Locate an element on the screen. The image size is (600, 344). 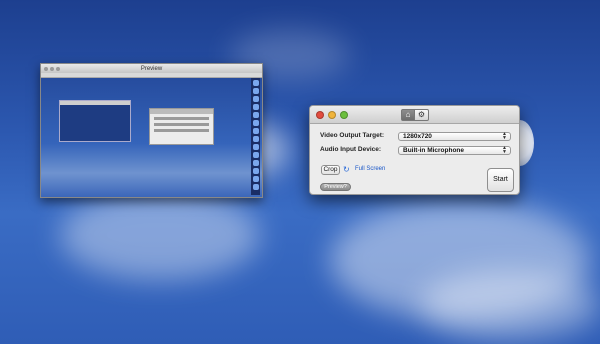
home-icon: ⌂ is located at coordinates (408, 115).